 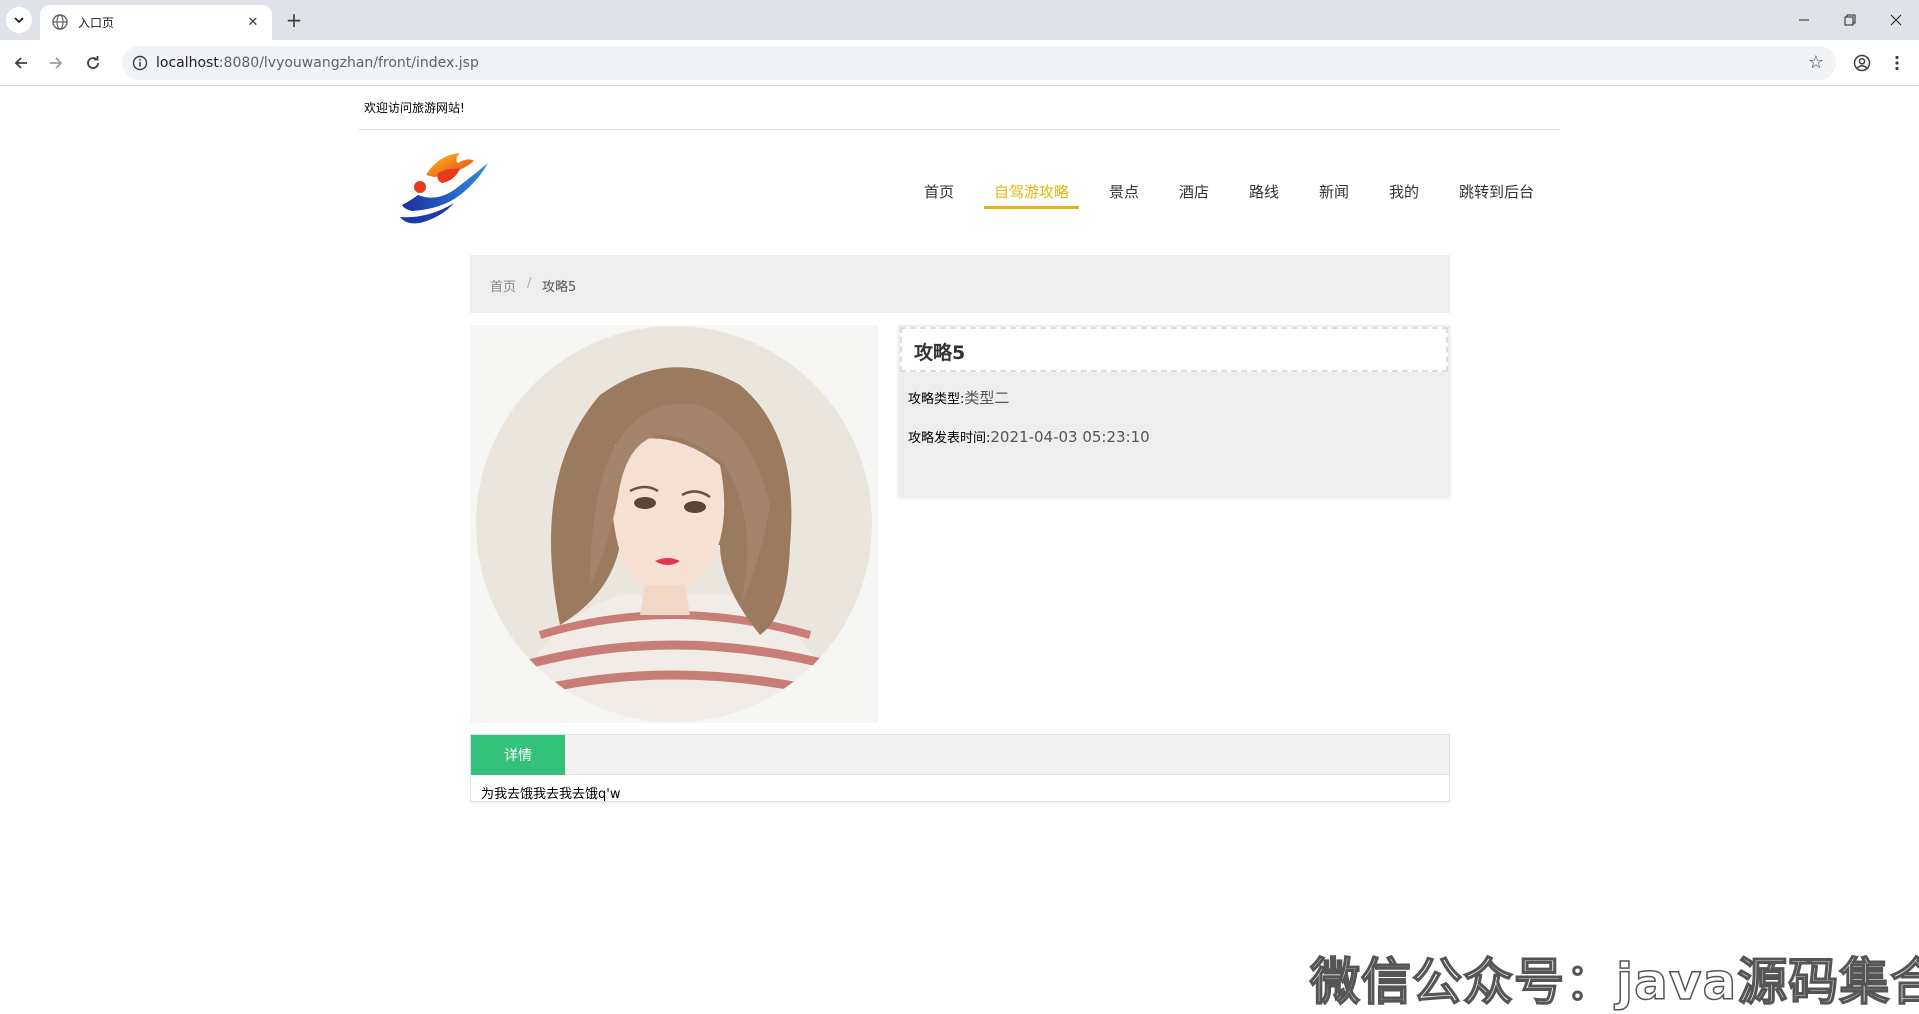 I want to click on nav-item-driving-guide: 自驾游攻略, so click(x=1031, y=191).